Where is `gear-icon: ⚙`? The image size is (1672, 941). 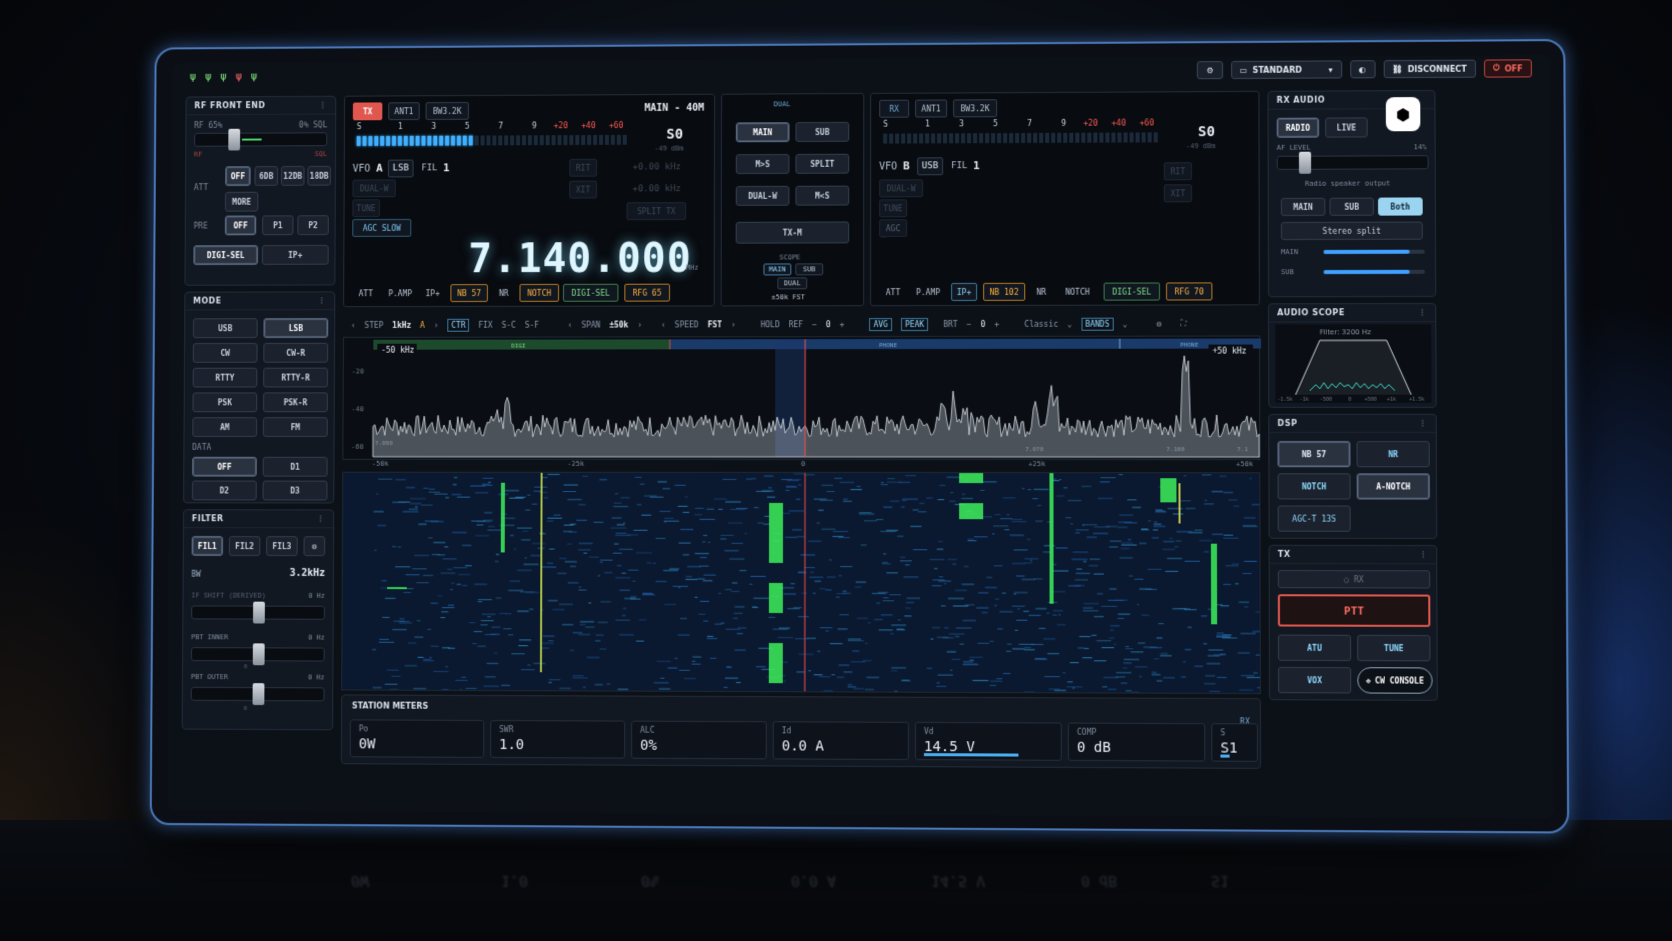 gear-icon: ⚙ is located at coordinates (1159, 323).